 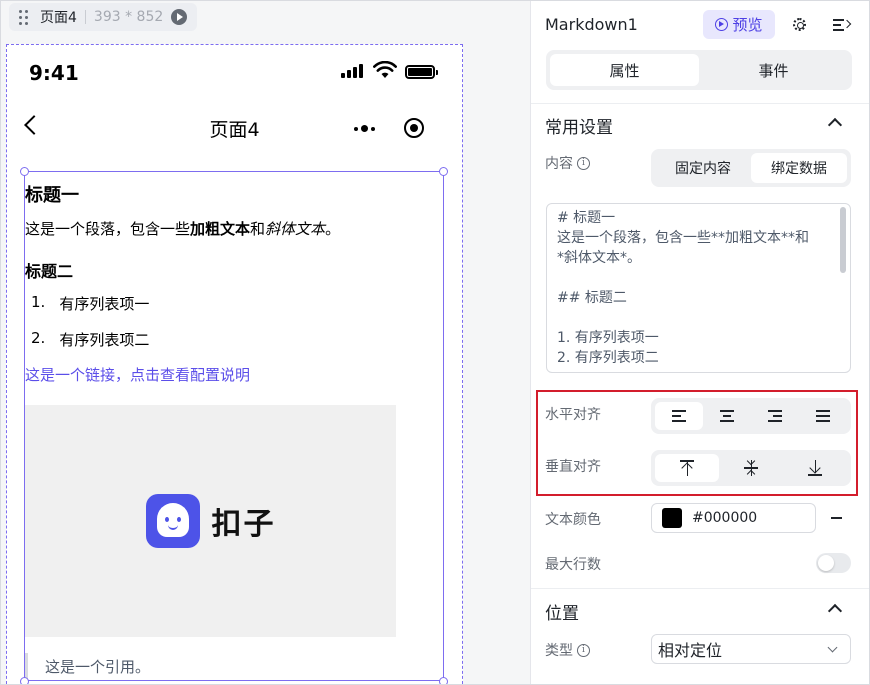 I want to click on minus-icon, so click(x=836, y=518).